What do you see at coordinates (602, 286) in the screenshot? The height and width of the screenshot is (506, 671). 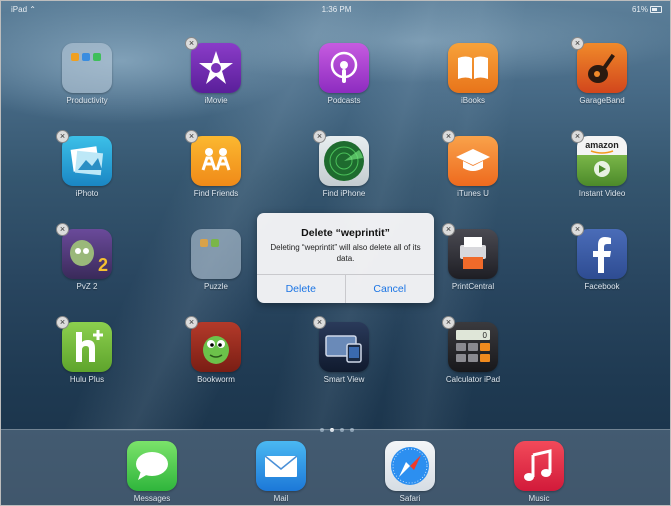 I see `app-label: Facebook` at bounding box center [602, 286].